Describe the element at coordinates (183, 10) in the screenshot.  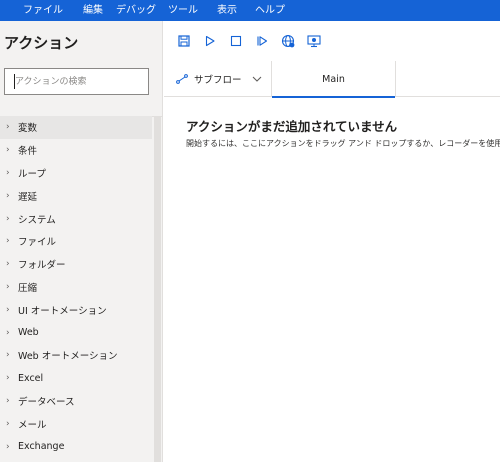
I see `menu-tools: ツール` at that location.